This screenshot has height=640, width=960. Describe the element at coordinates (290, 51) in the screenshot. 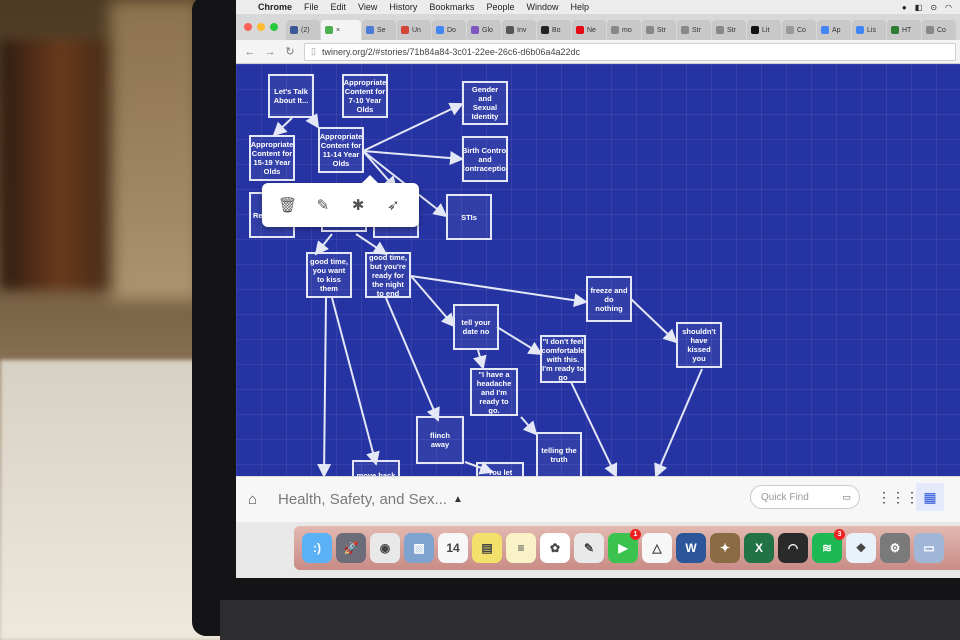

I see `reload-icon: ↻` at that location.